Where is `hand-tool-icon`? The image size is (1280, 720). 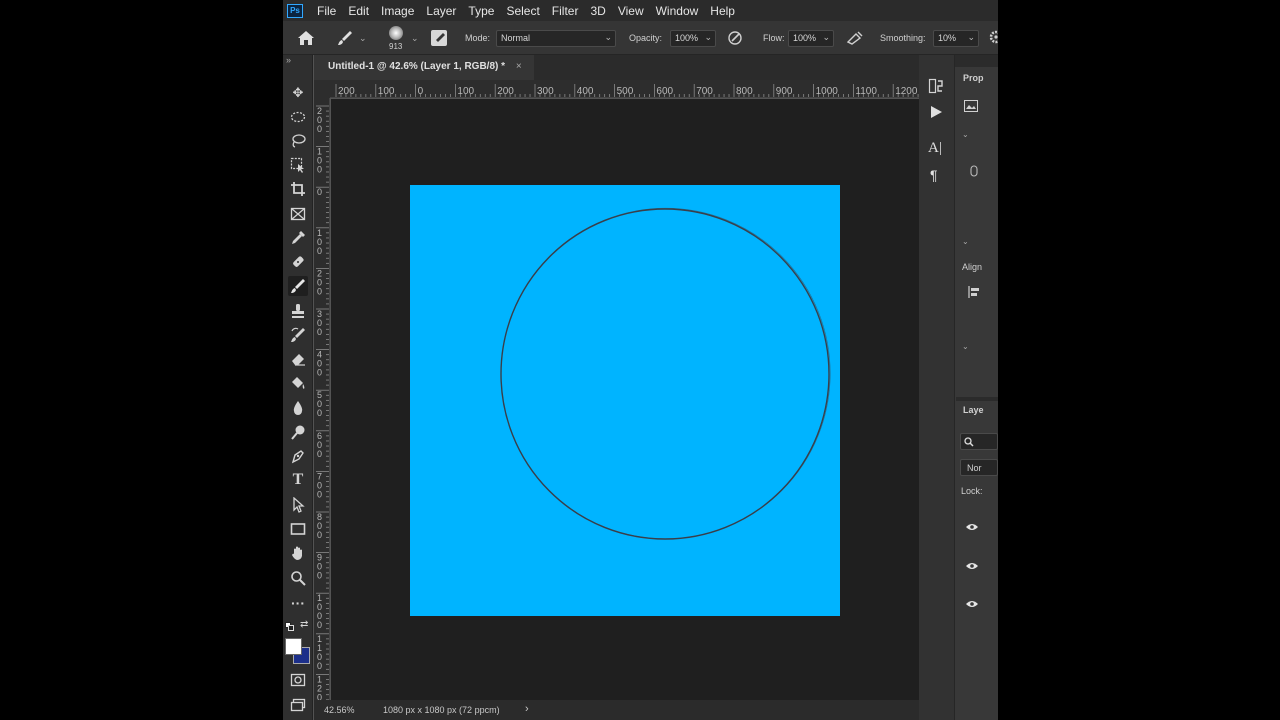 hand-tool-icon is located at coordinates (298, 553).